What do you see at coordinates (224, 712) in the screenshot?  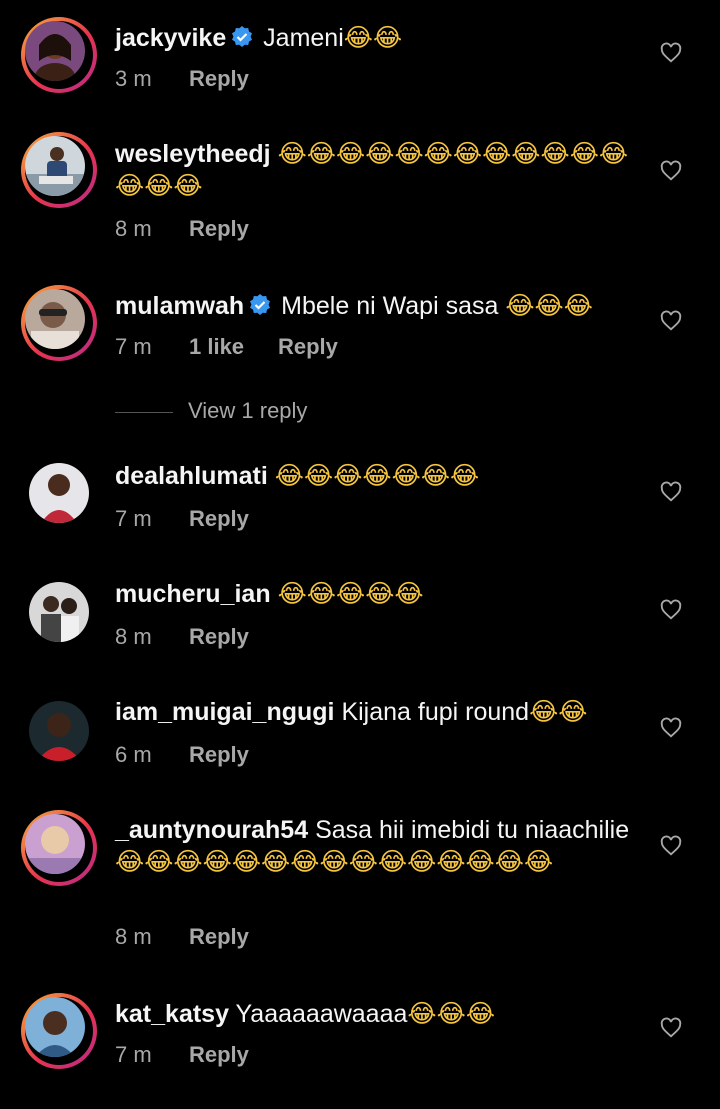 I see `comment-username: iam_muigai_ngugi` at bounding box center [224, 712].